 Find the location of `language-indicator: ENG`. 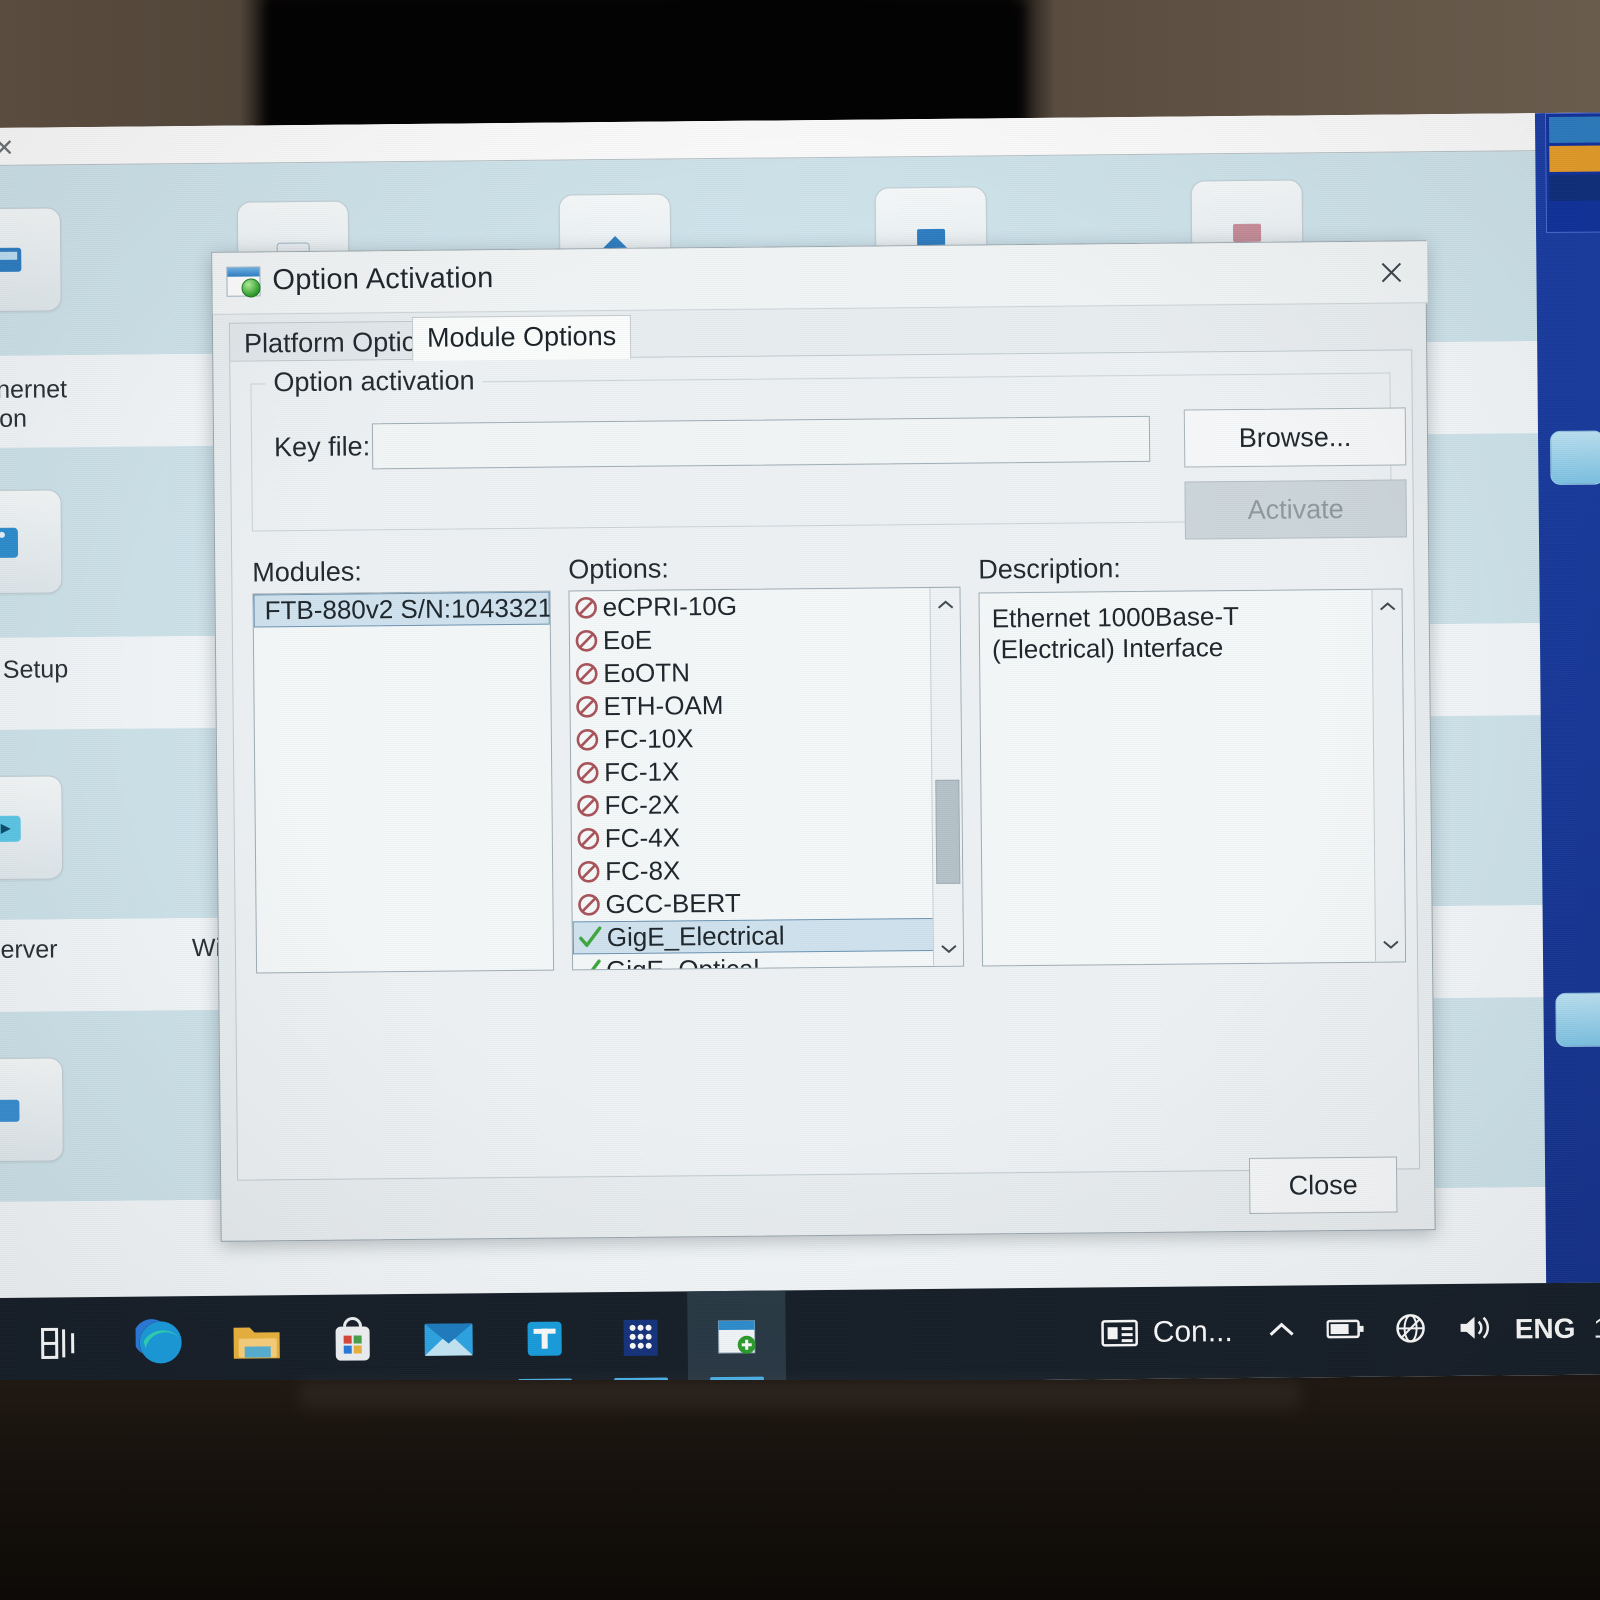

language-indicator: ENG is located at coordinates (1545, 1329).